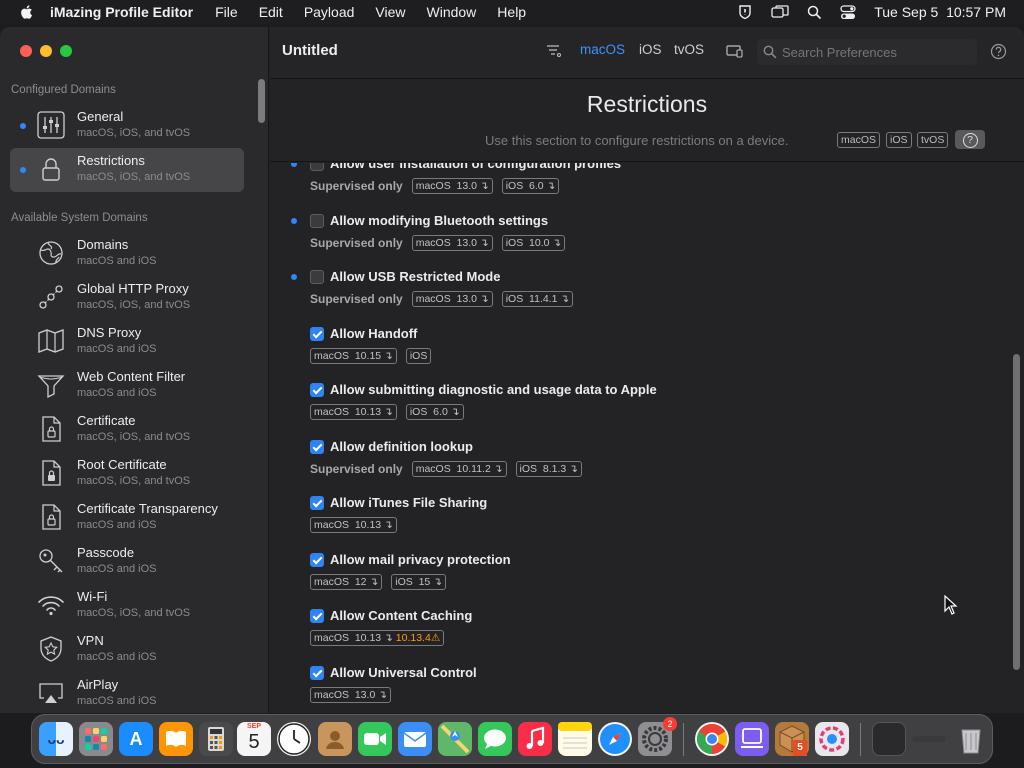 The width and height of the screenshot is (1024, 768). Describe the element at coordinates (335, 739) in the screenshot. I see `contacts-icon` at that location.